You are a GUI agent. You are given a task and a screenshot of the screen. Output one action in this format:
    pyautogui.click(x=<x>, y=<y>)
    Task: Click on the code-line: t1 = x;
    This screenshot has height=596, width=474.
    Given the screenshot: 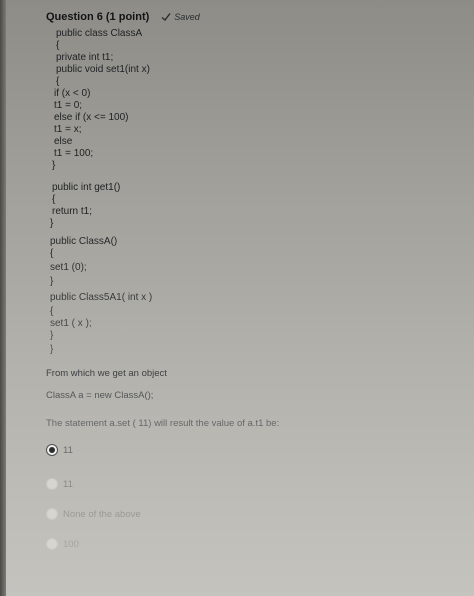 What is the action you would take?
    pyautogui.click(x=68, y=129)
    